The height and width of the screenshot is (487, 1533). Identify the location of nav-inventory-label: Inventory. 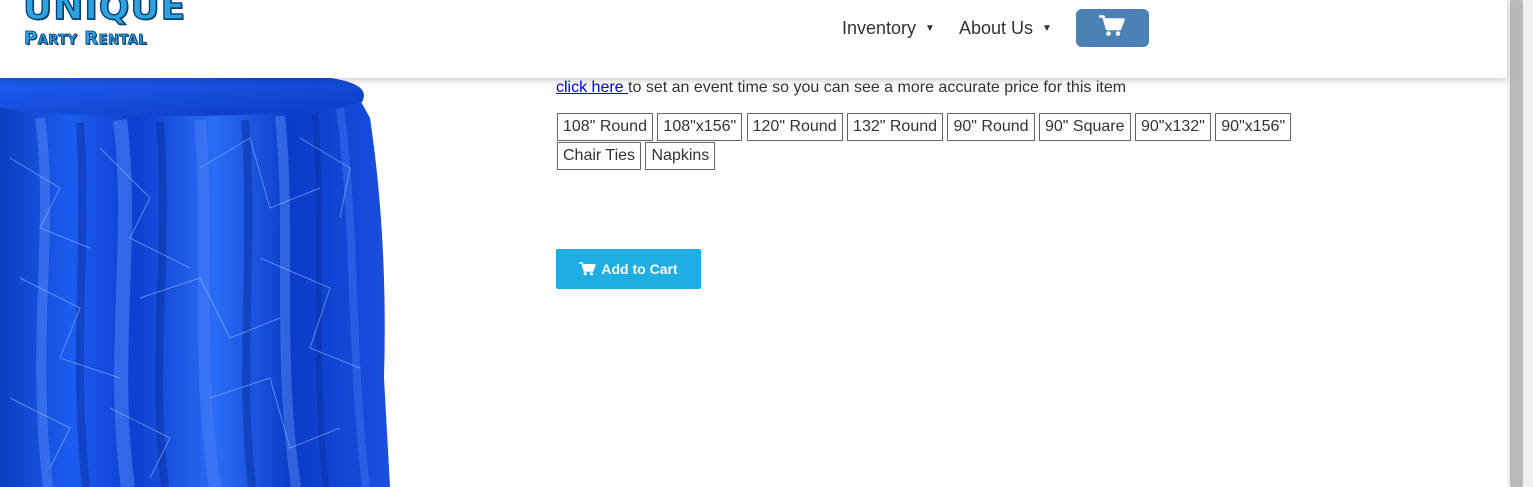
(879, 27).